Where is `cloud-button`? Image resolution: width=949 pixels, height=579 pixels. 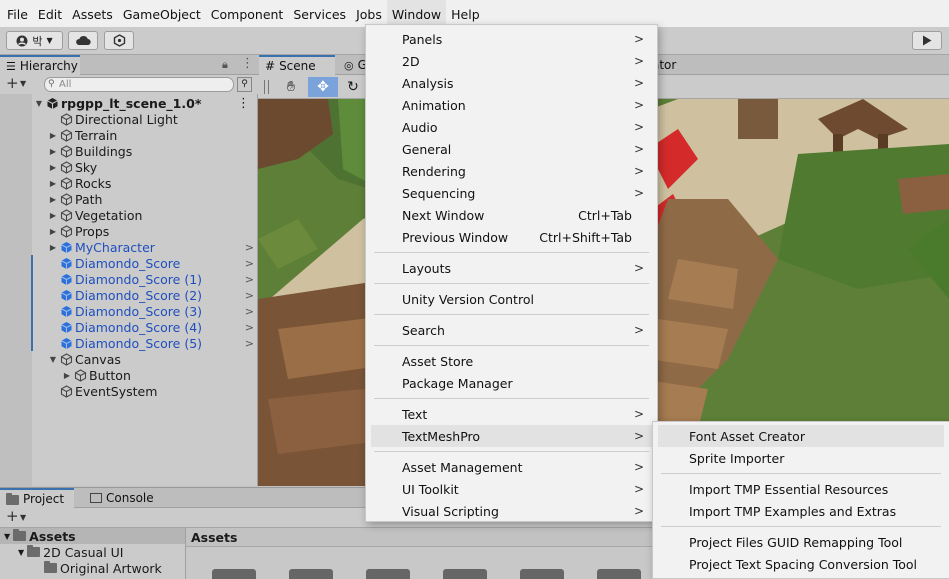 cloud-button is located at coordinates (83, 40).